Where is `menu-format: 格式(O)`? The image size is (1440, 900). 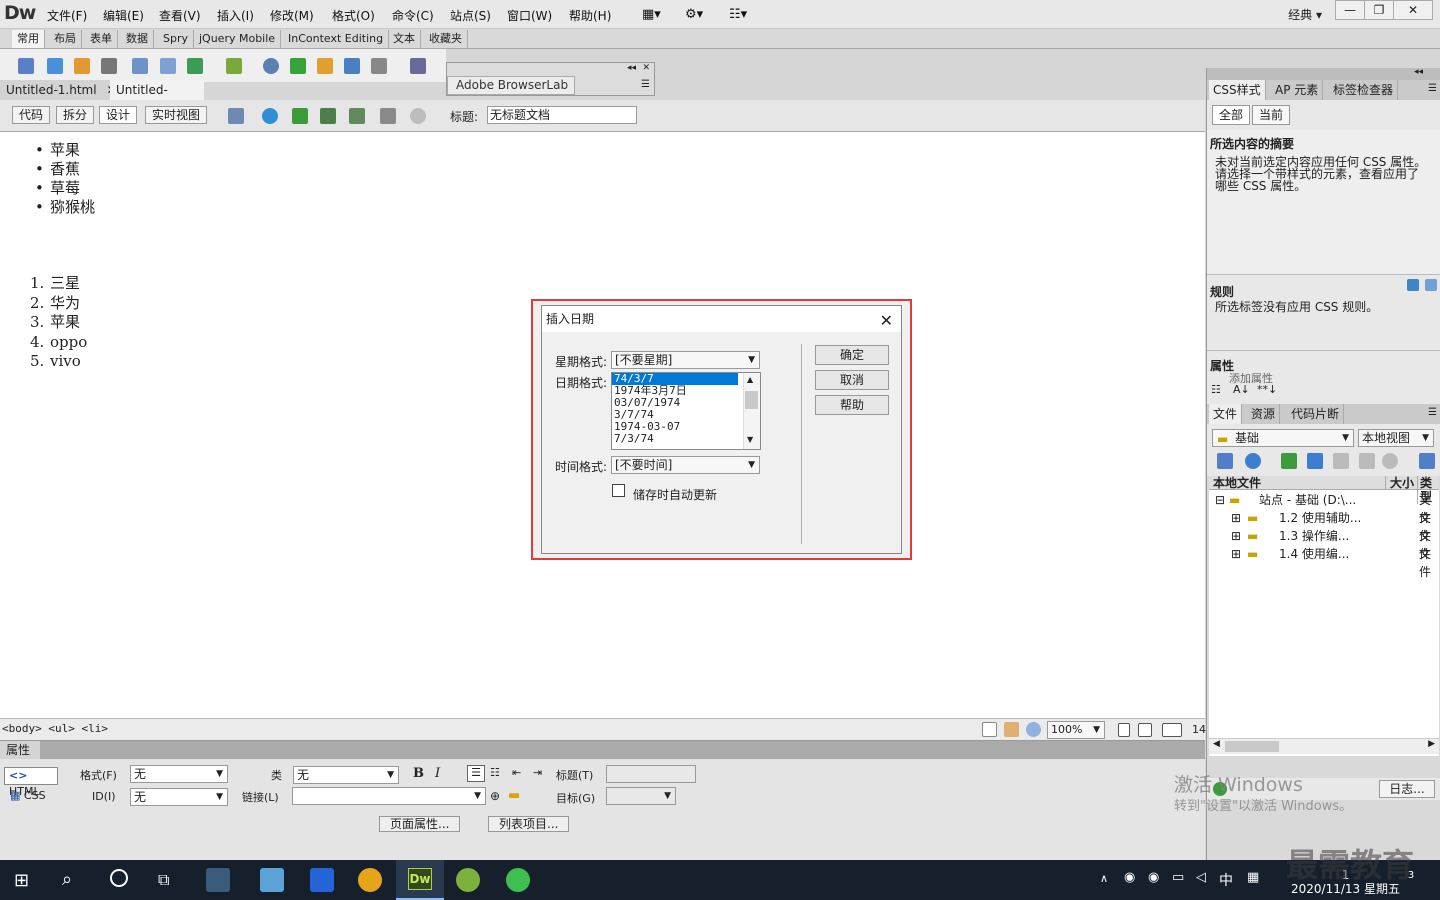
menu-format: 格式(O) is located at coordinates (353, 15).